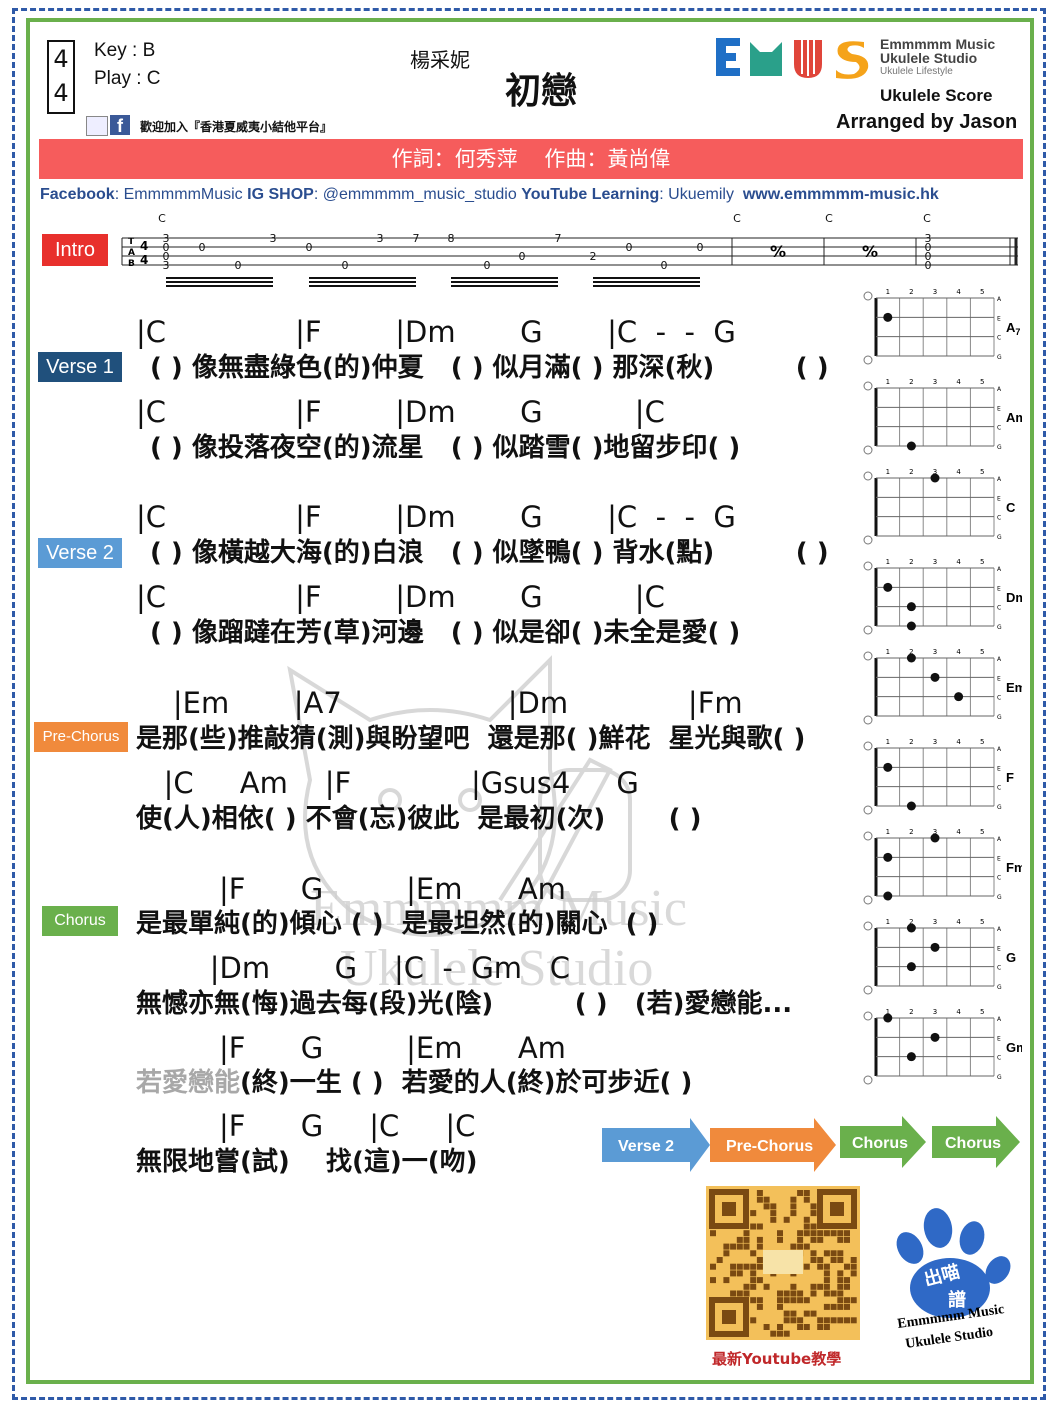  I want to click on time-sig-top: 4, so click(61, 59).